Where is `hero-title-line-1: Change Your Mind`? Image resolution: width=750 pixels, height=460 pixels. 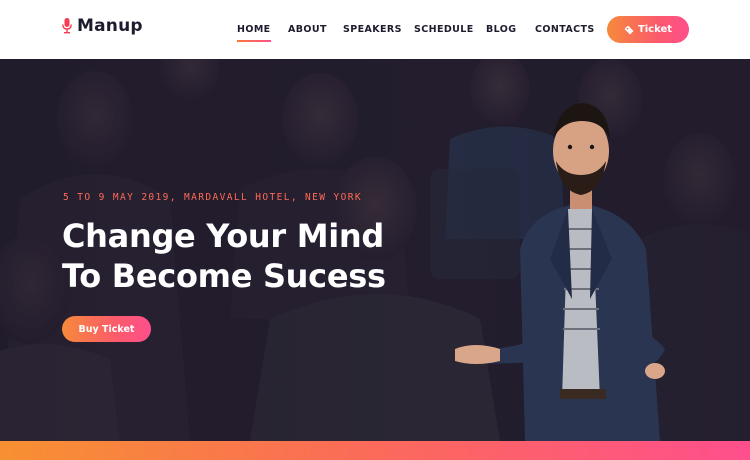
hero-title-line-1: Change Your Mind is located at coordinates (223, 236).